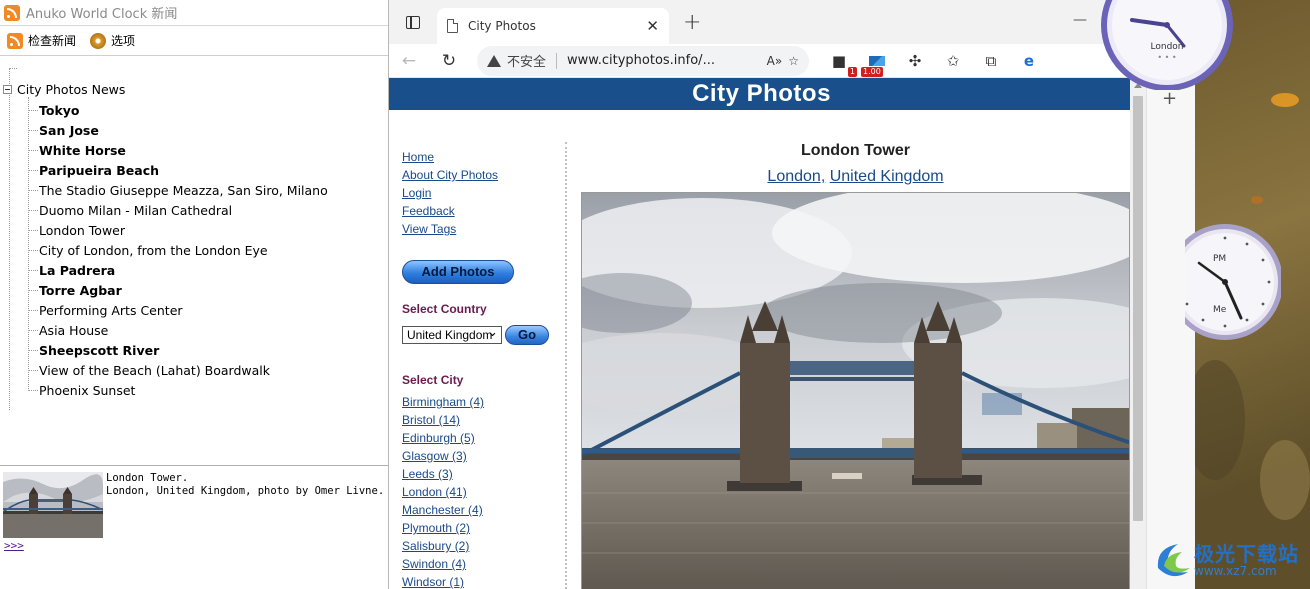  What do you see at coordinates (484, 402) in the screenshot?
I see `city-link: Birmingham (4)` at bounding box center [484, 402].